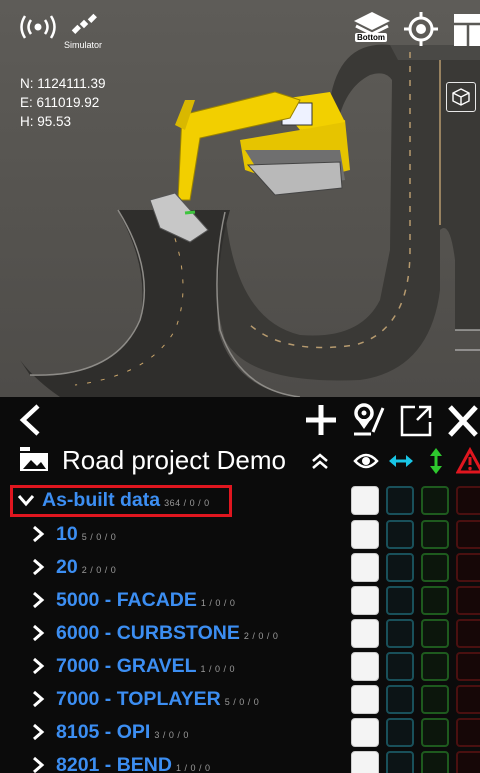 The image size is (480, 773). What do you see at coordinates (83, 45) in the screenshot?
I see `simulator-label: Simulator` at bounding box center [83, 45].